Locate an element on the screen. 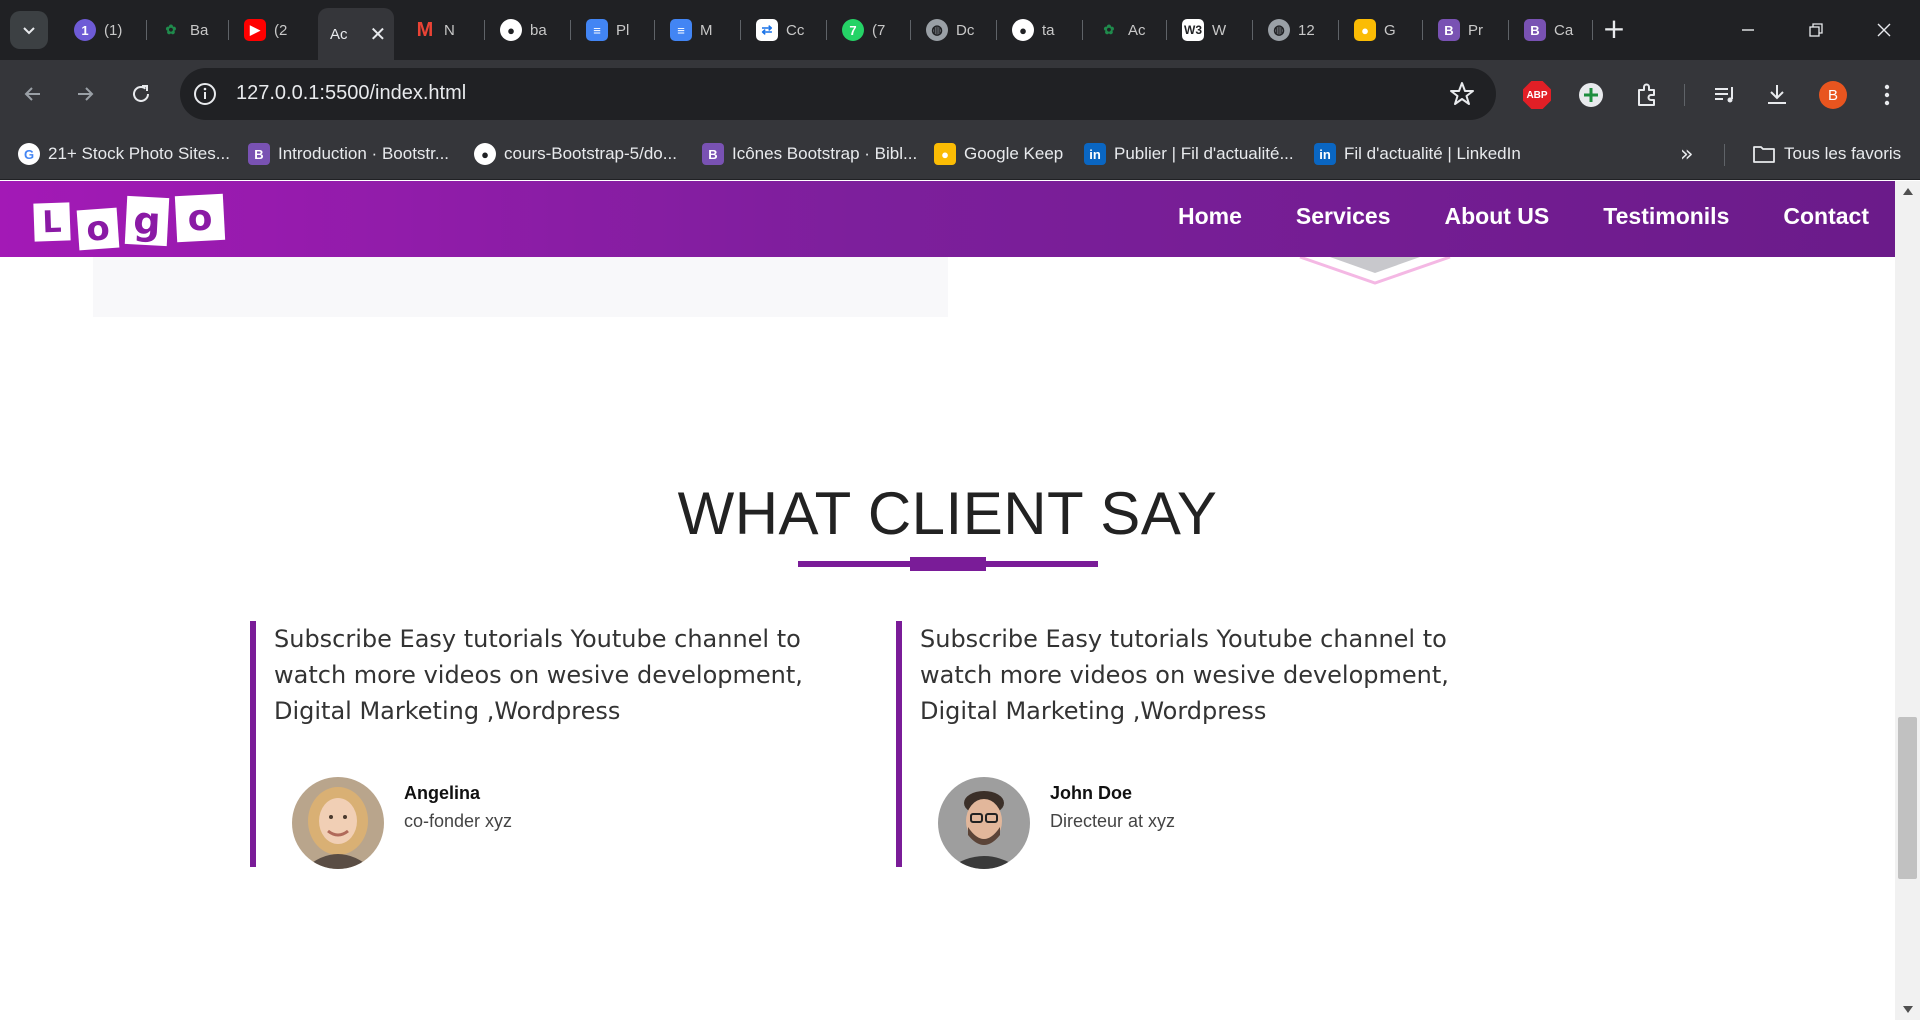 This screenshot has width=1920, height=1020. playlist-icon is located at coordinates (1724, 95).